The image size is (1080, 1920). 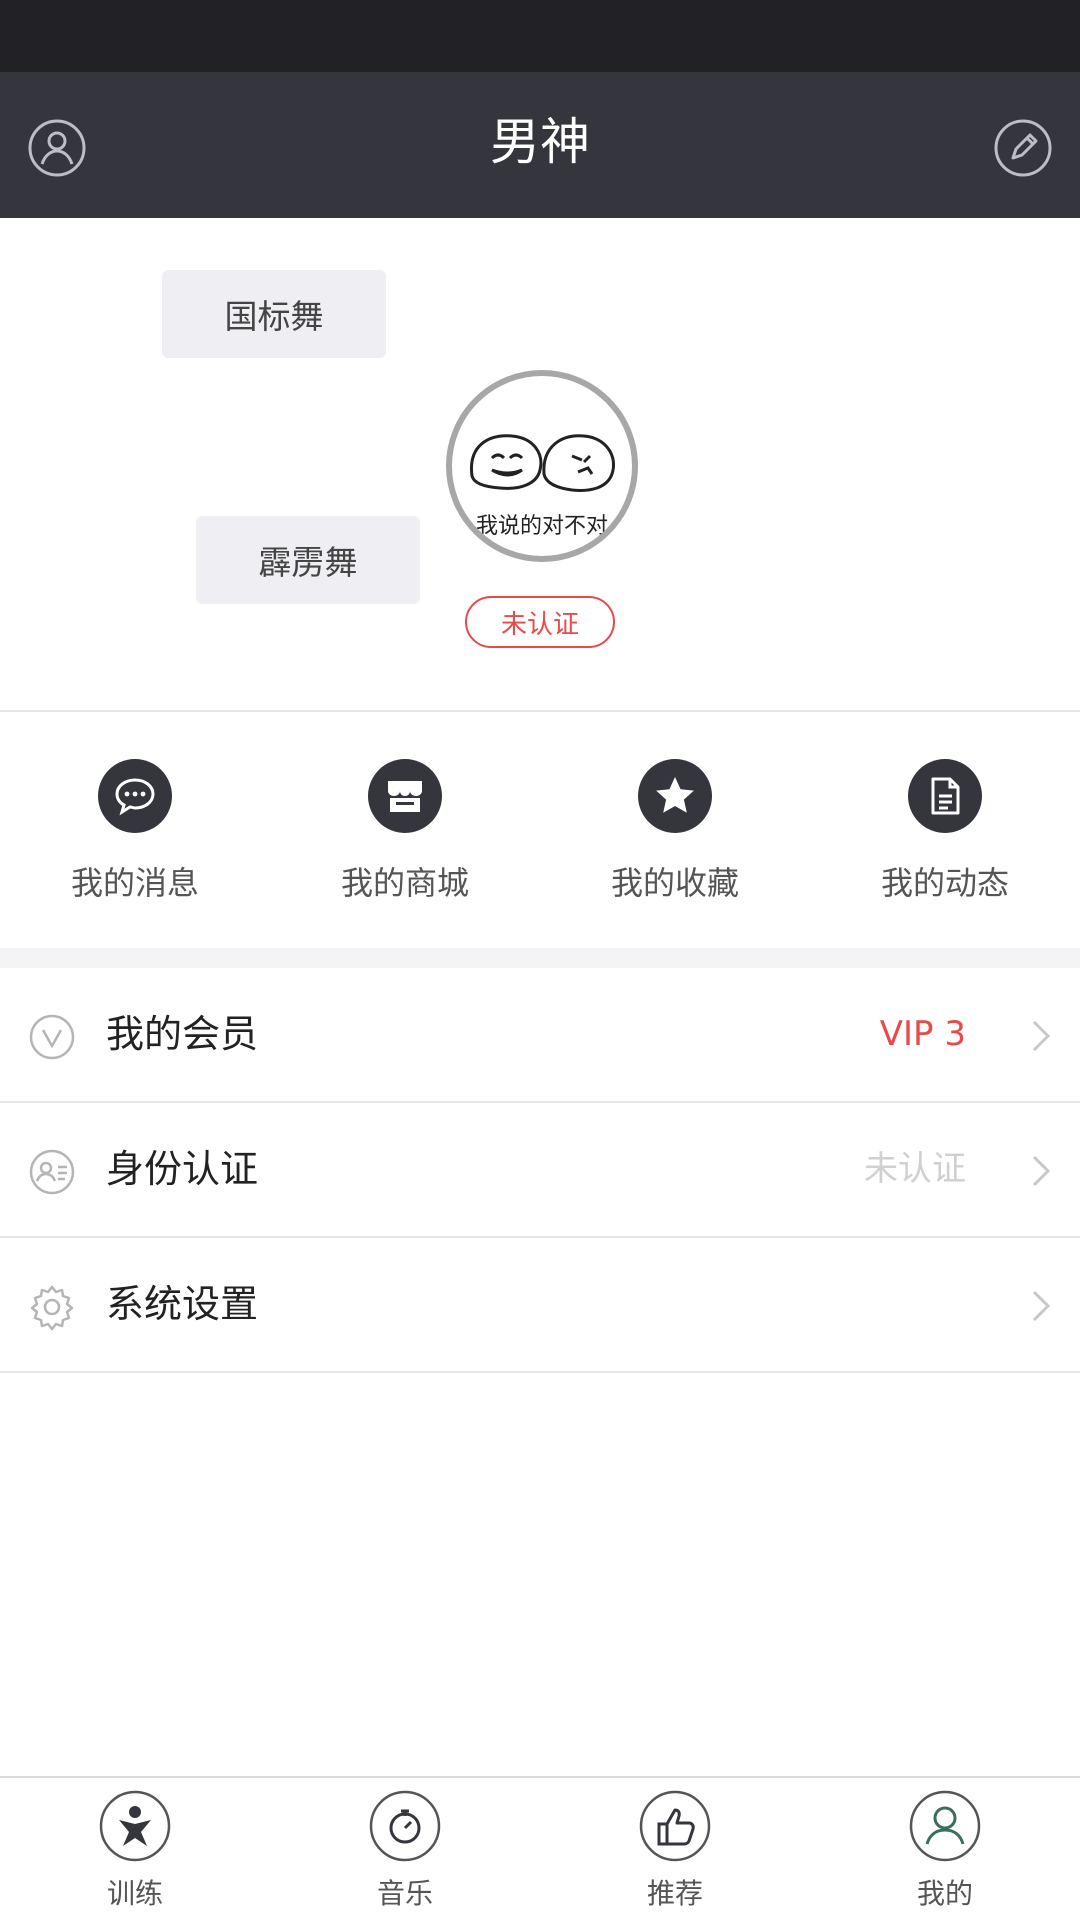 I want to click on message-icon, so click(x=135, y=796).